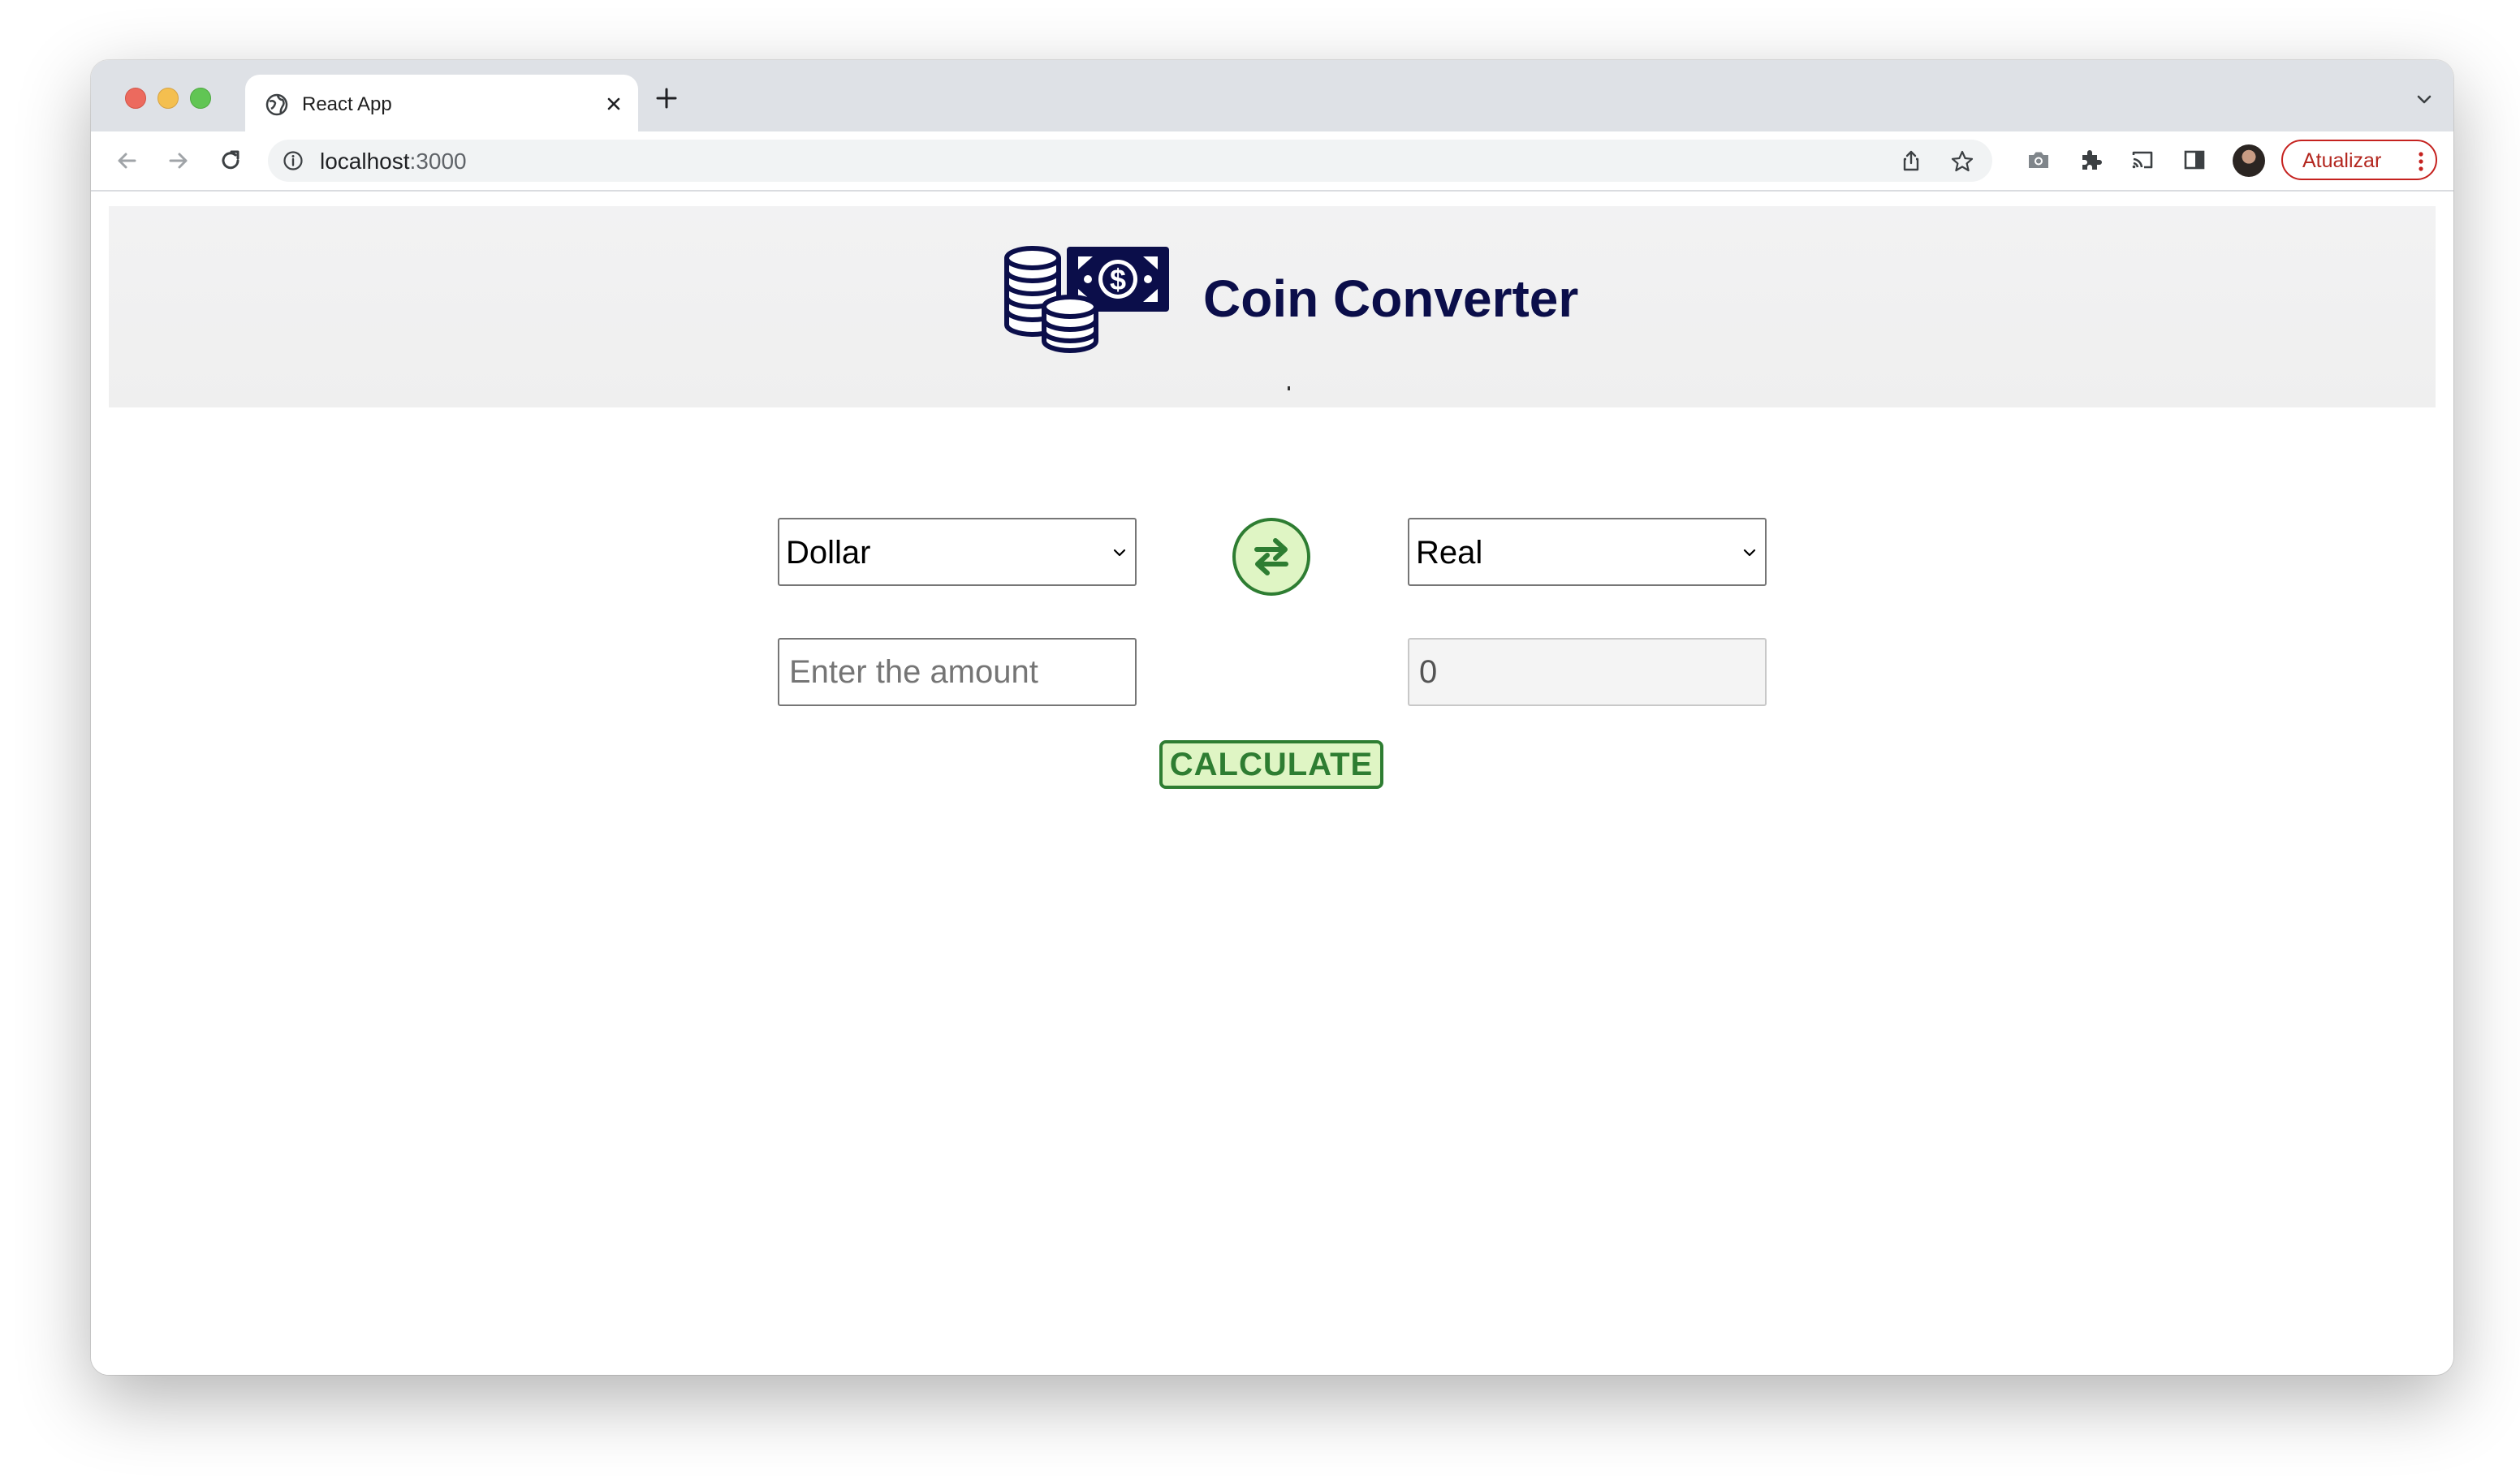 The image size is (2520, 1482). What do you see at coordinates (2342, 160) in the screenshot?
I see `update-label: Atualizar` at bounding box center [2342, 160].